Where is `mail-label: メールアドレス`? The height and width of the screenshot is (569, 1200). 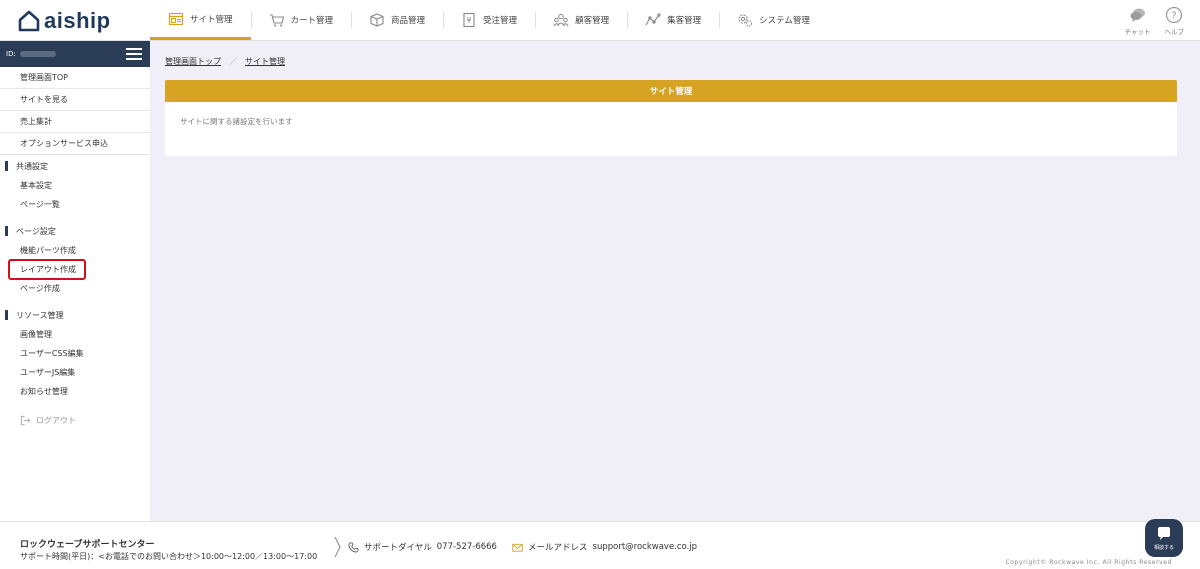
mail-label: メールアドレス is located at coordinates (558, 548).